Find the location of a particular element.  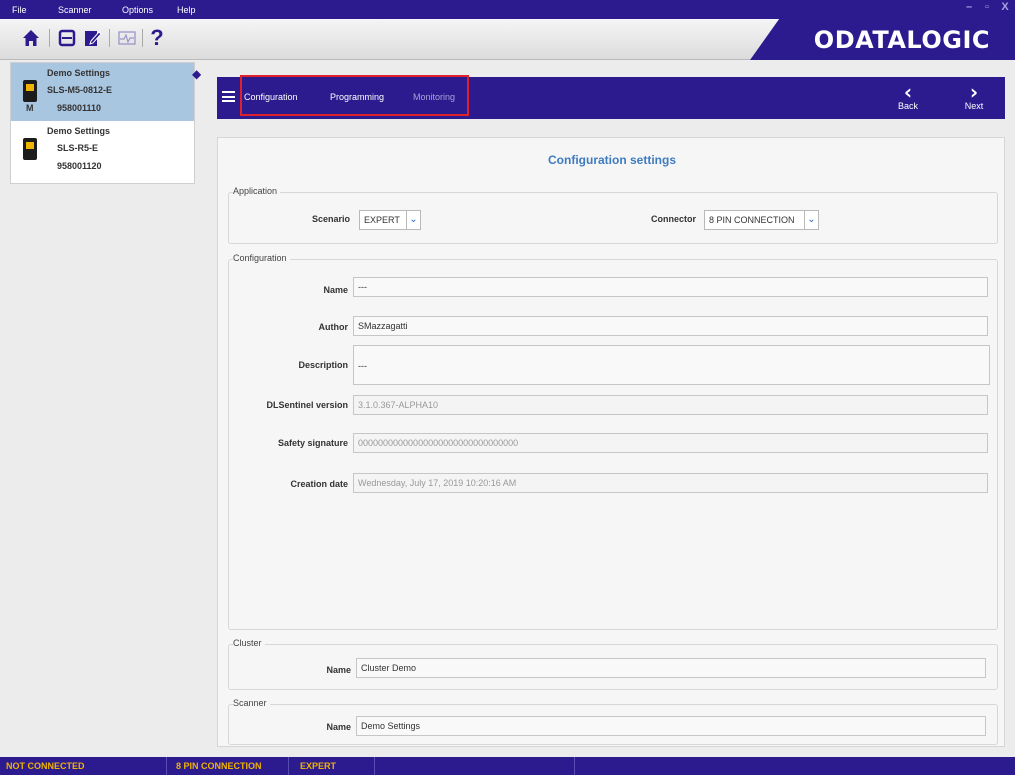

chevron-left-icon: ‹ is located at coordinates (908, 92).